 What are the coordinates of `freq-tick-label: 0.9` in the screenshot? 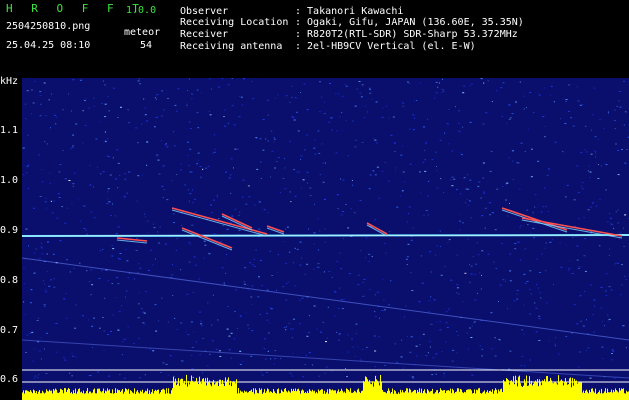 It's located at (9, 230).